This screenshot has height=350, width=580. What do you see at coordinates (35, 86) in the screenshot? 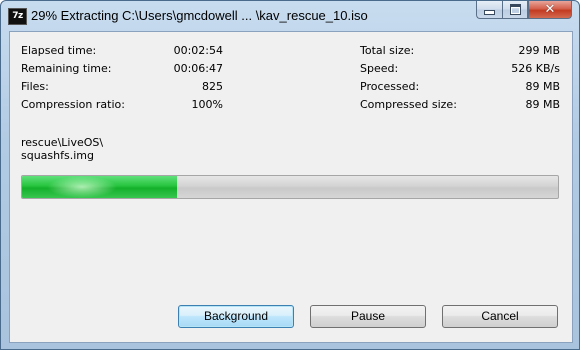
I see `stat-label: Files:` at bounding box center [35, 86].